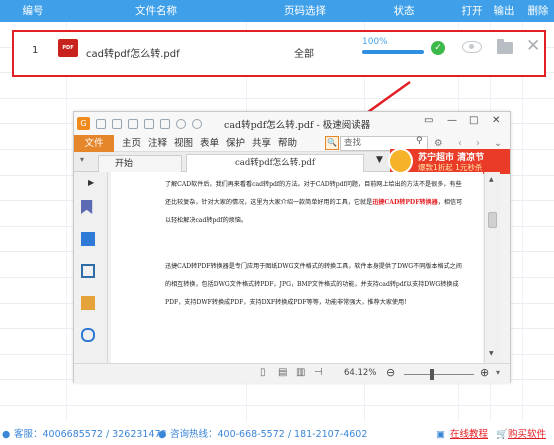  Describe the element at coordinates (149, 124) in the screenshot. I see `email-icon` at that location.